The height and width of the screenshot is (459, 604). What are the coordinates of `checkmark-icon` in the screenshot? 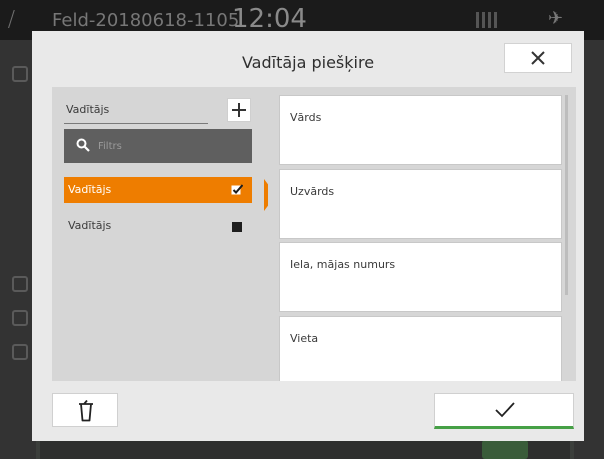 It's located at (505, 410).